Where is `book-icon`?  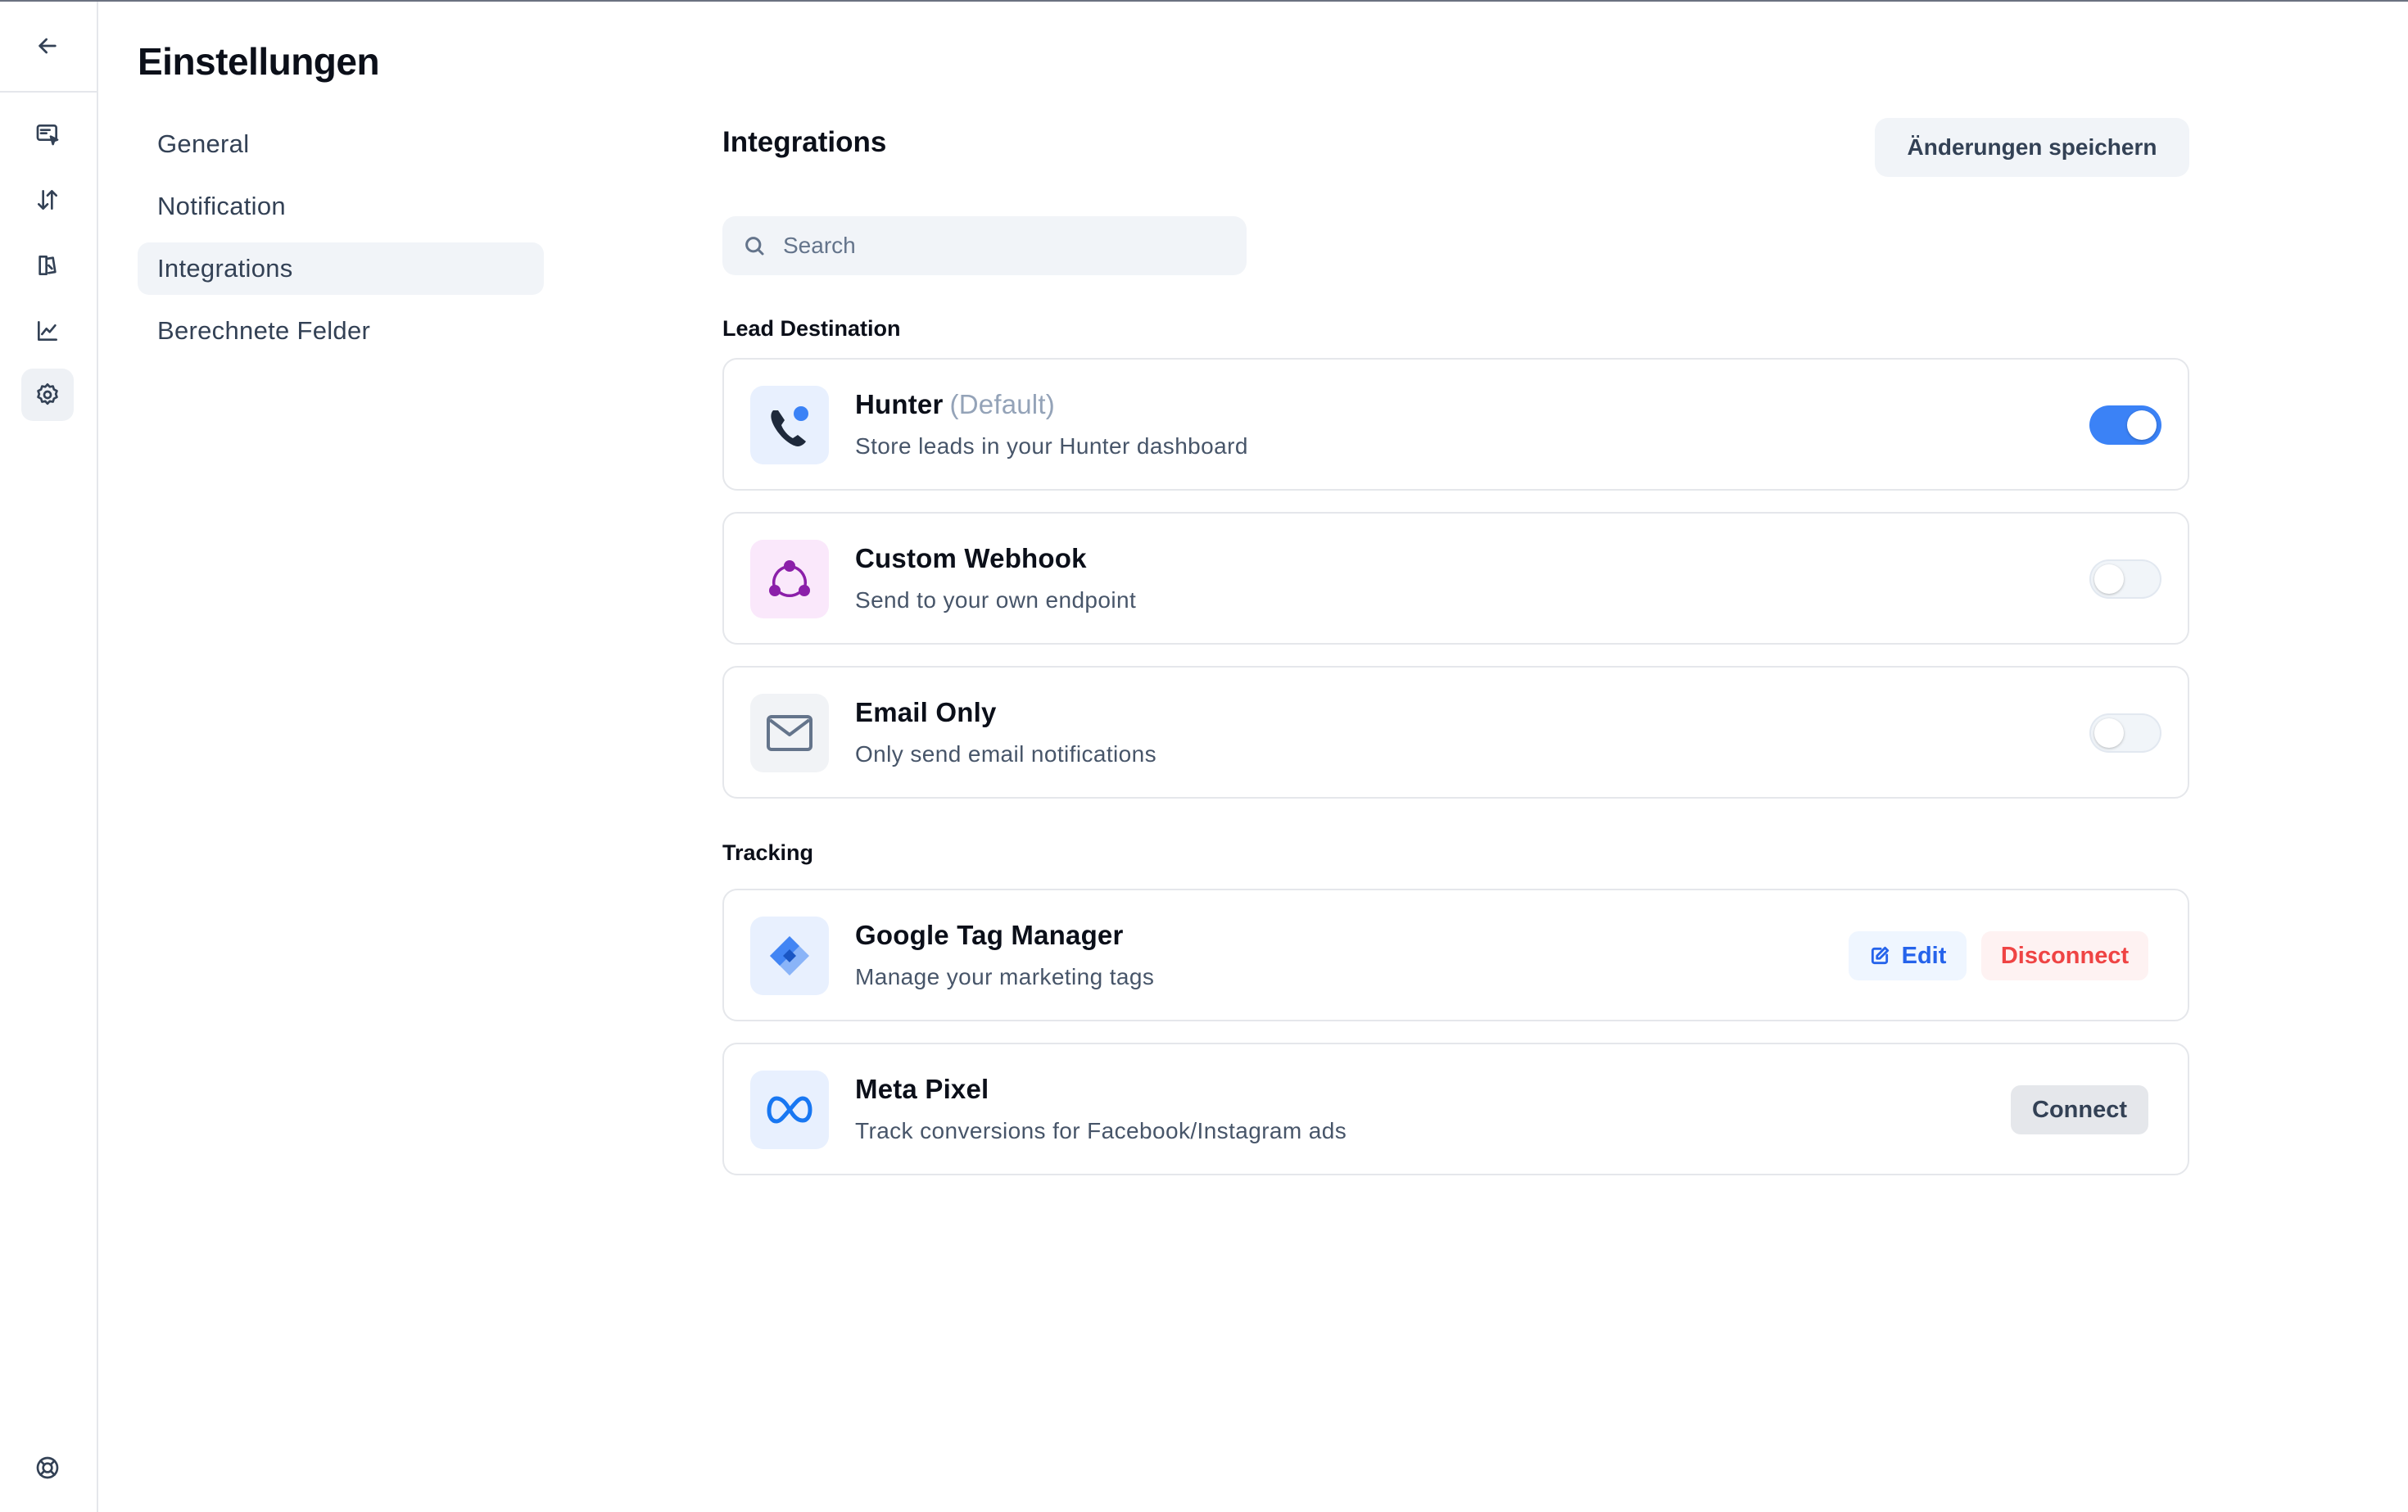
book-icon is located at coordinates (47, 265).